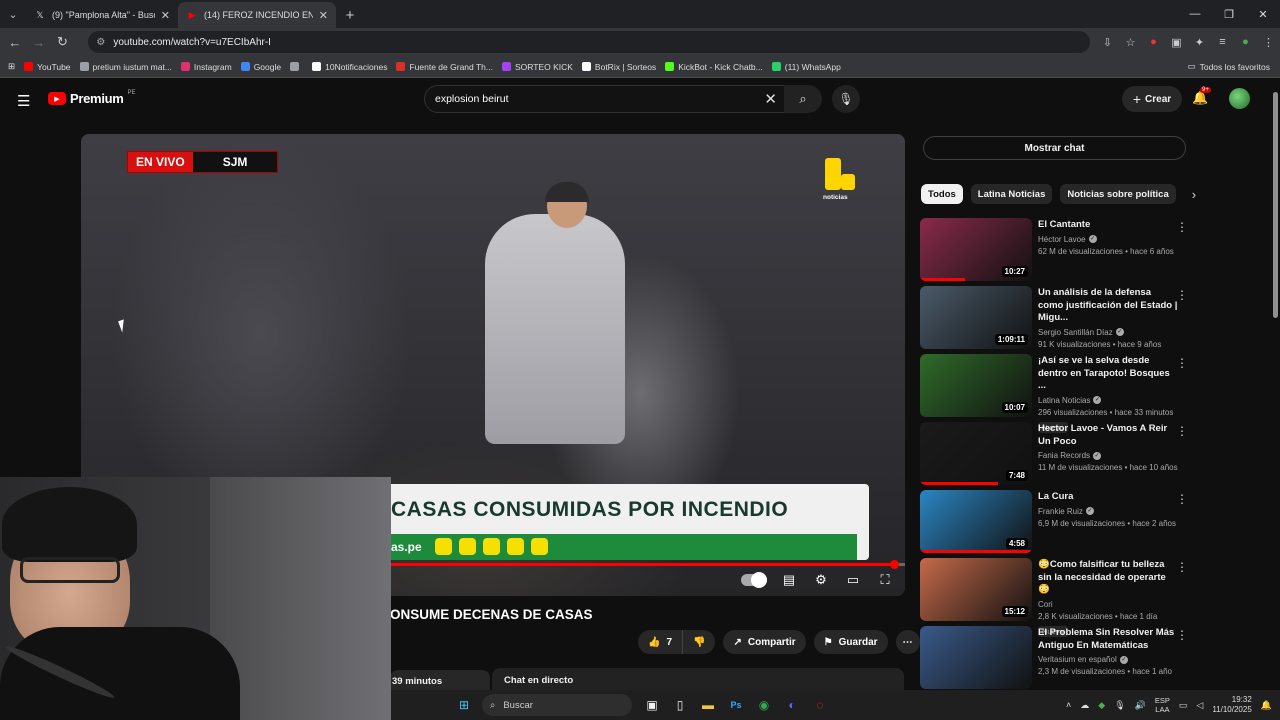  Describe the element at coordinates (894, 564) in the screenshot. I see `progress-scrubber` at that location.